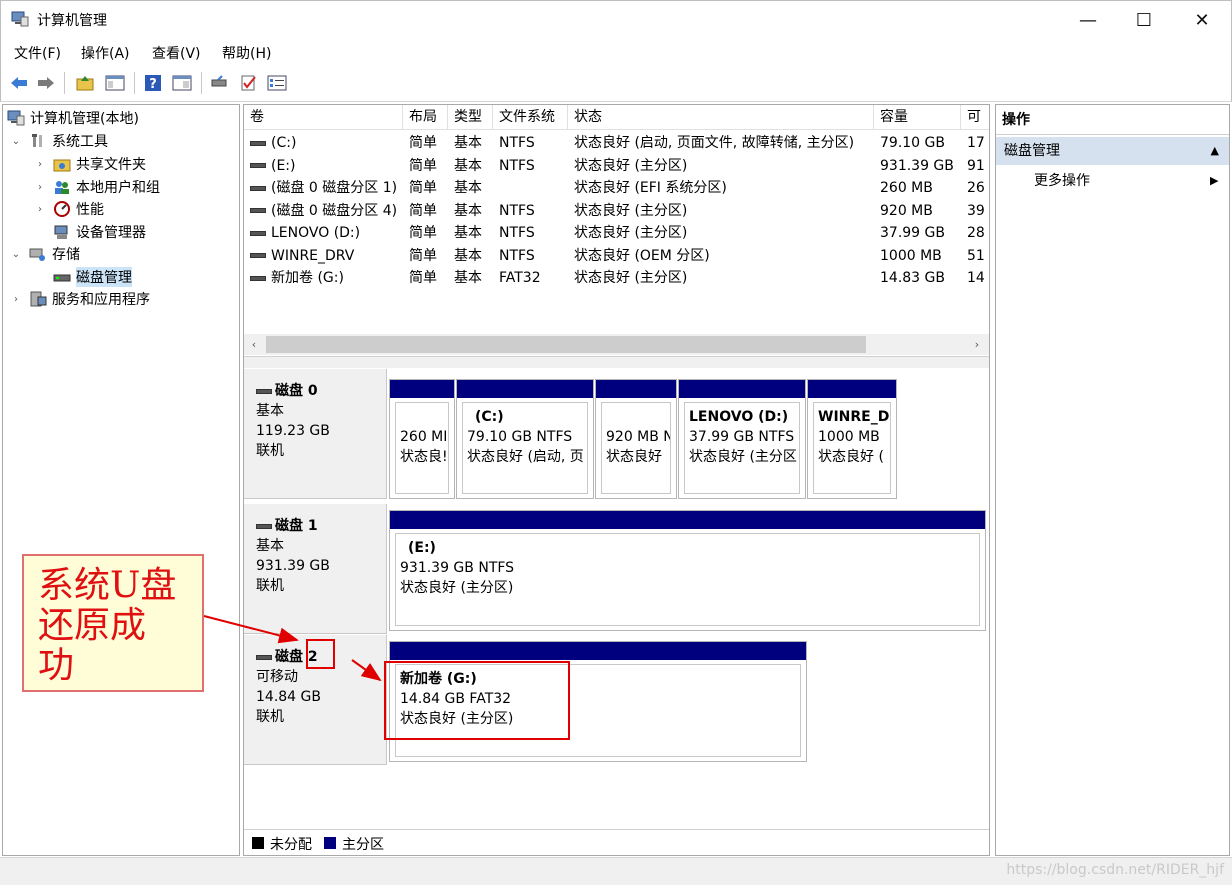 The width and height of the screenshot is (1232, 885). Describe the element at coordinates (366, 670) in the screenshot. I see `arrow-to-partition` at that location.